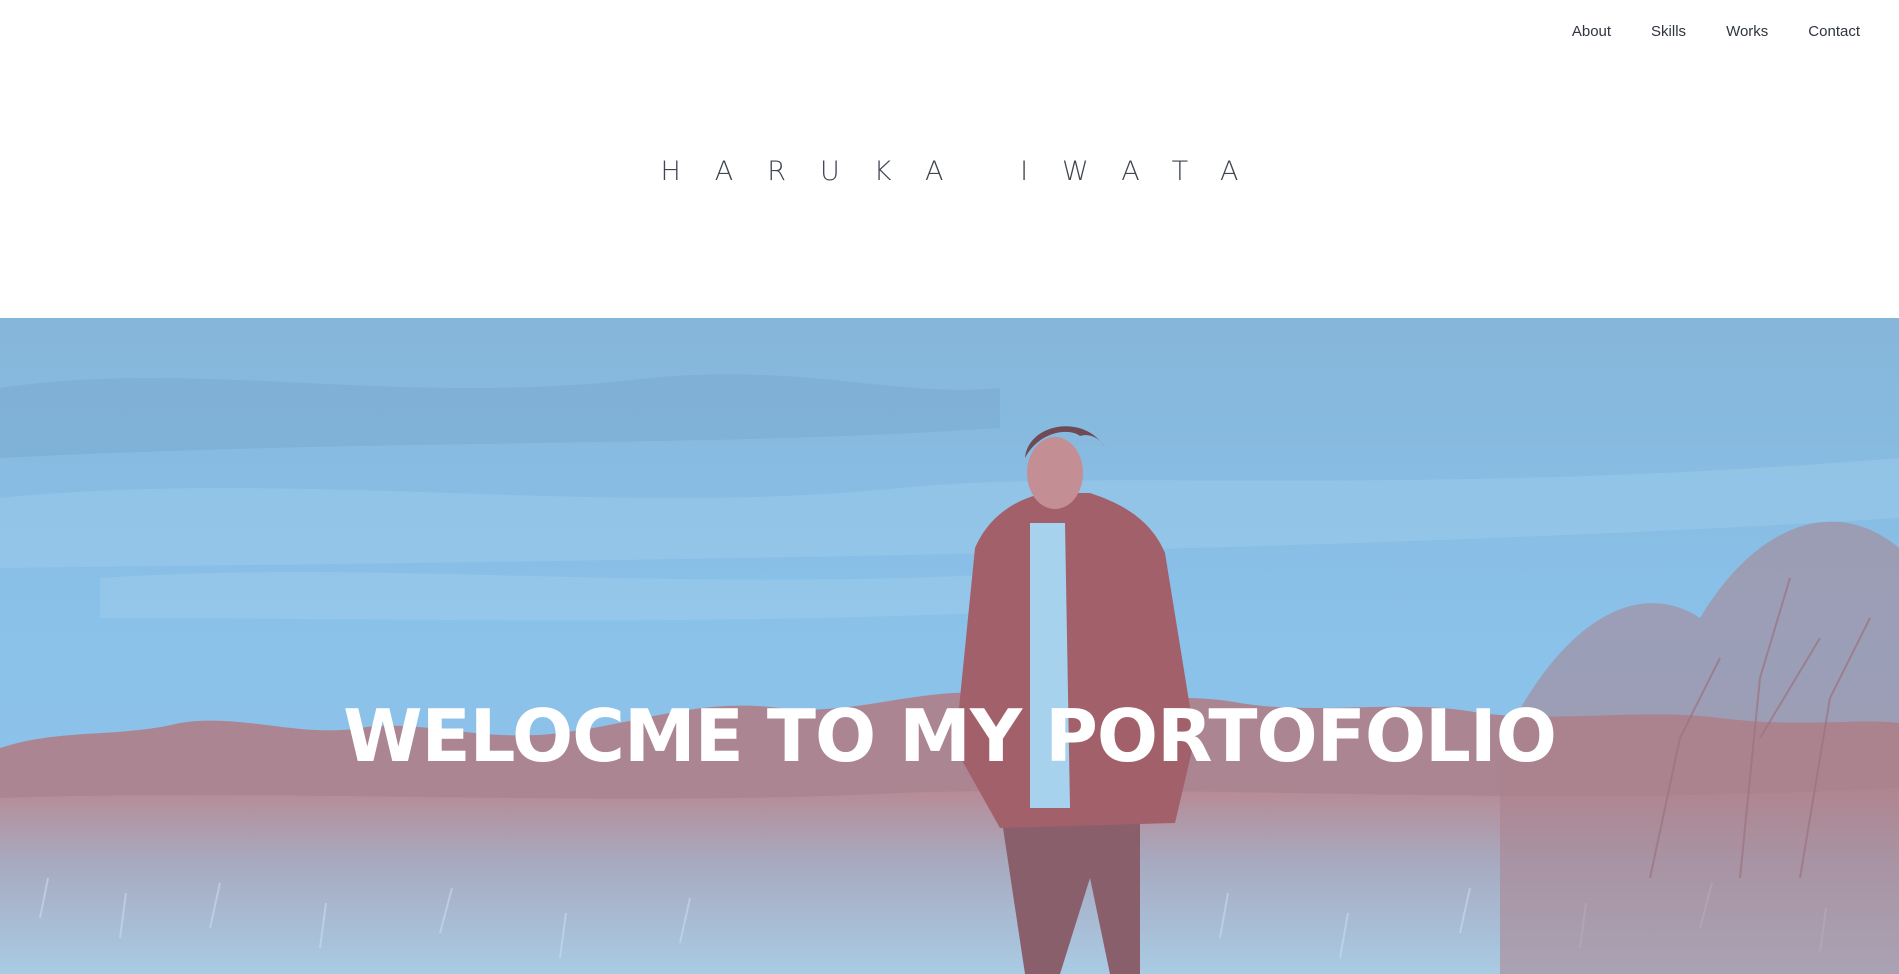  Describe the element at coordinates (950, 736) in the screenshot. I see `hero-heading: WELOCME TO MY PORTOFOLIO` at that location.